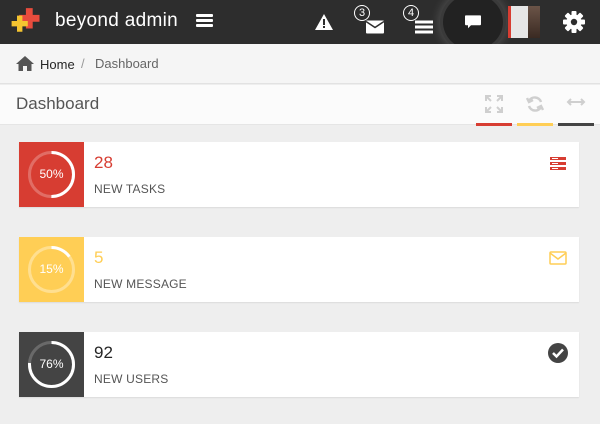 The height and width of the screenshot is (424, 600). I want to click on refresh-icon, so click(535, 104).